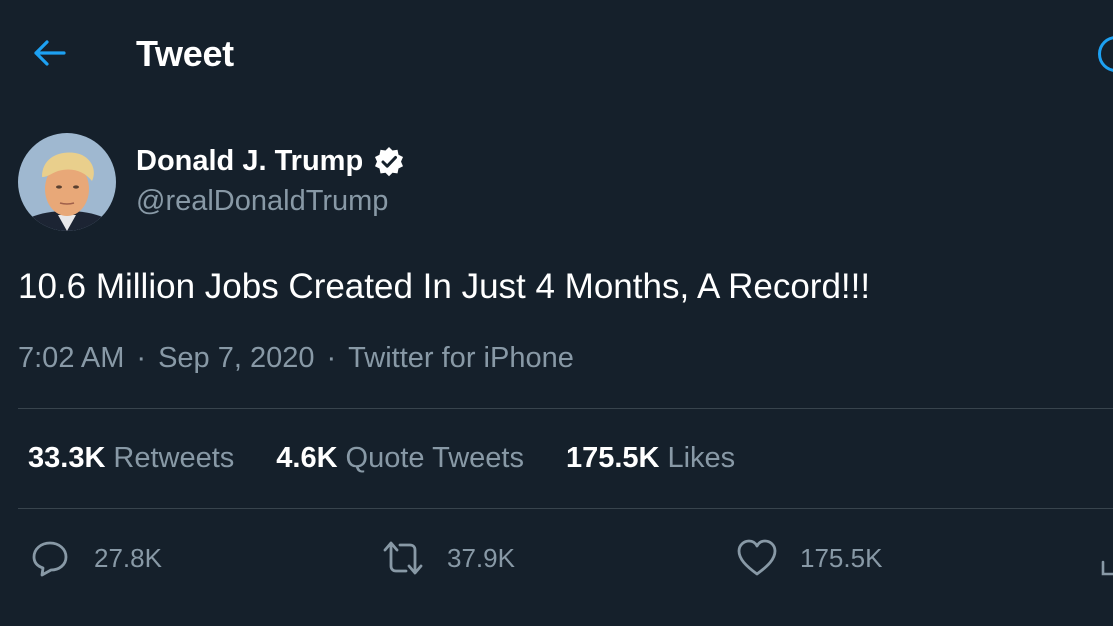 Image resolution: width=1113 pixels, height=626 pixels. What do you see at coordinates (403, 558) in the screenshot?
I see `retweet-icon` at bounding box center [403, 558].